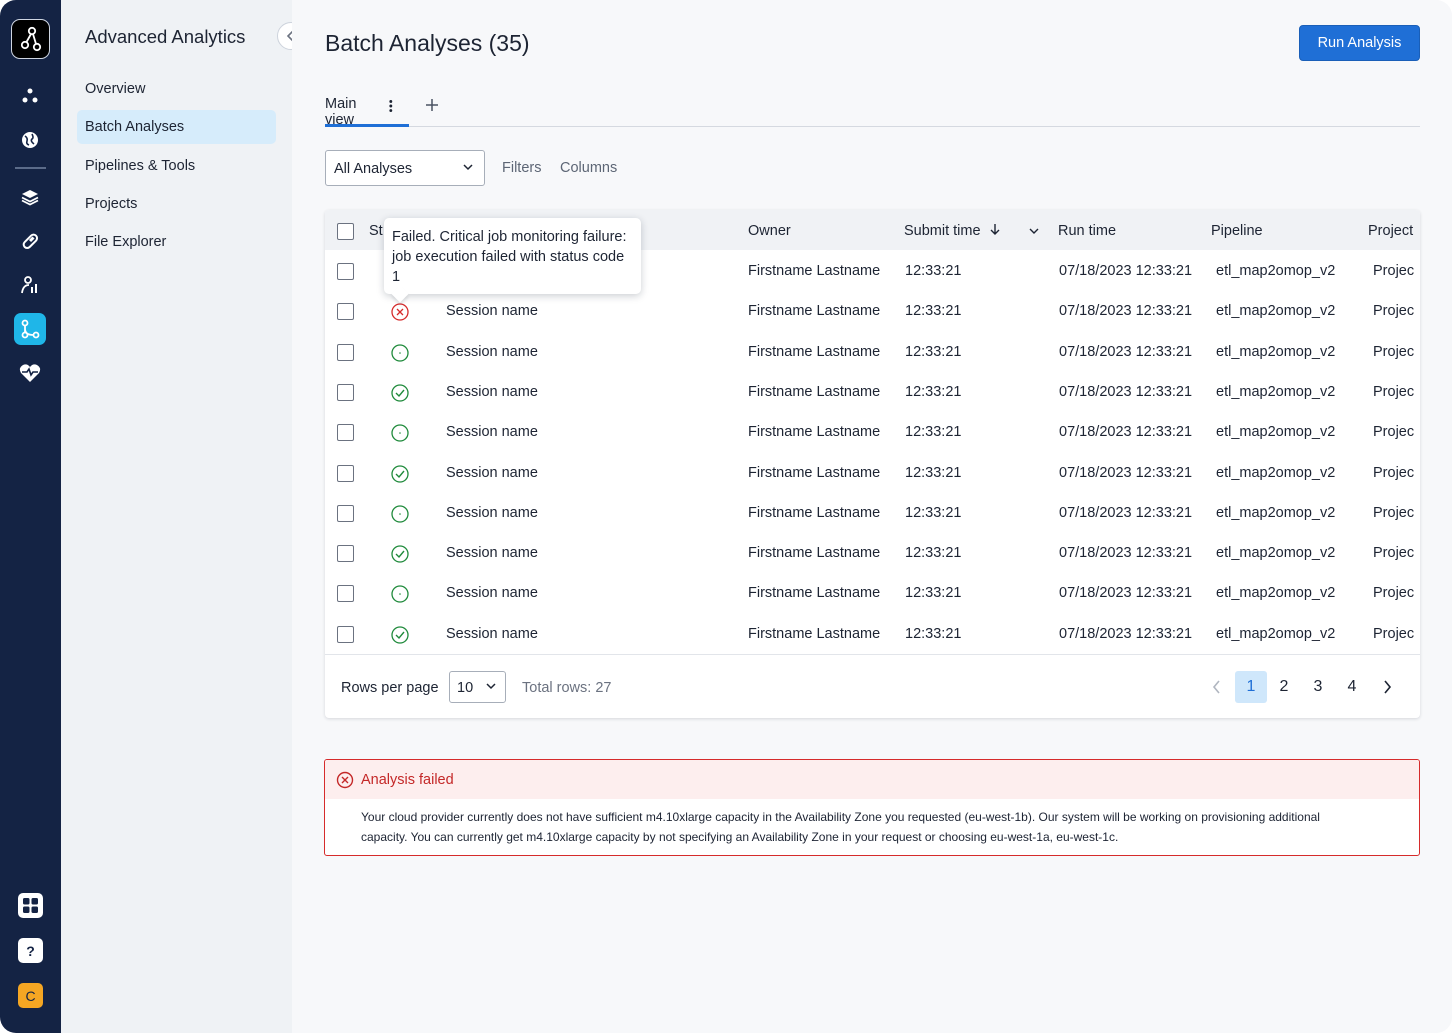 The height and width of the screenshot is (1033, 1452). Describe the element at coordinates (1237, 231) in the screenshot. I see `column-header-pipeline: Pipeline` at that location.